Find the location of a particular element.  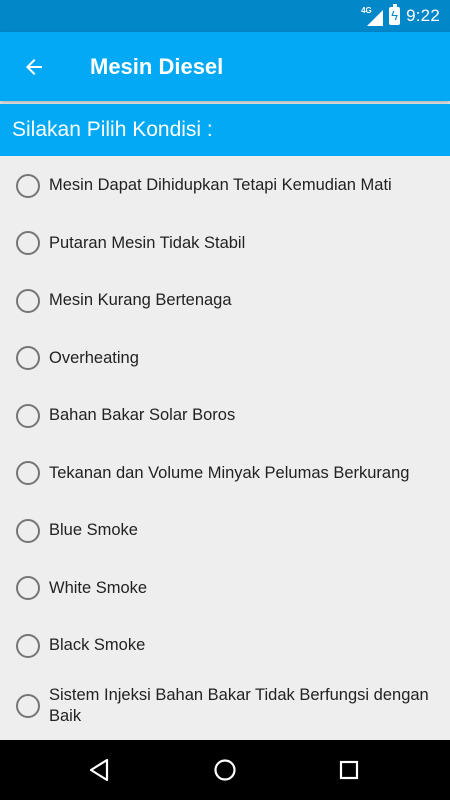

radio-option: Black Smoke is located at coordinates (225, 646).